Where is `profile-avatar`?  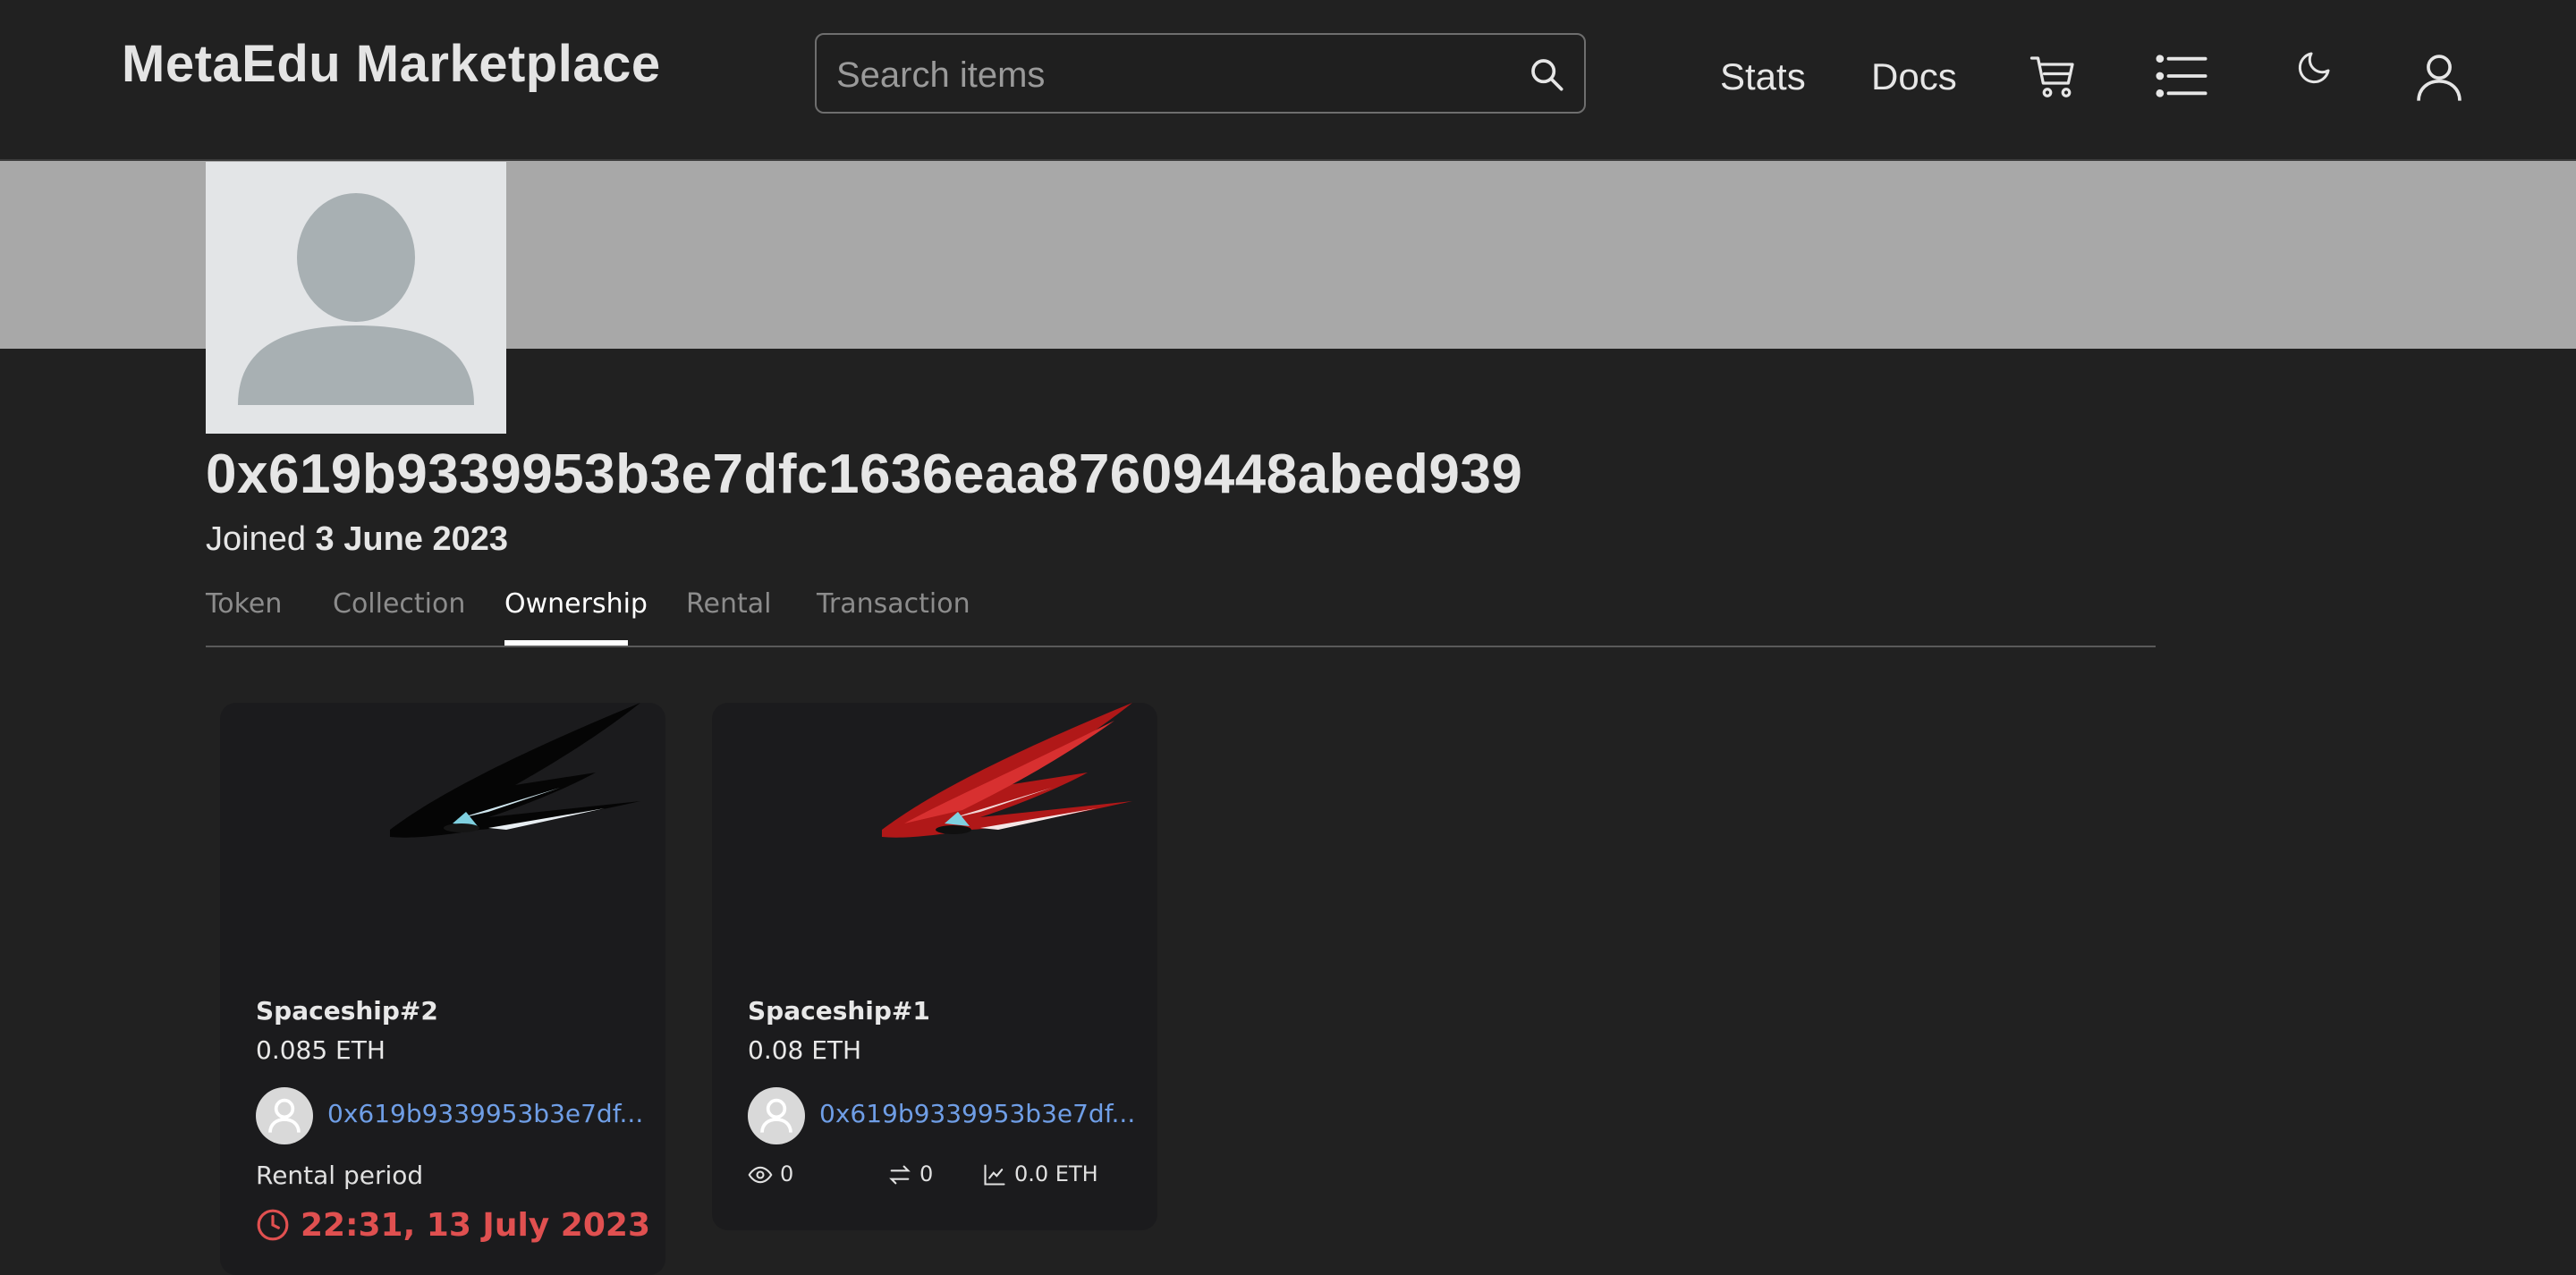
profile-avatar is located at coordinates (356, 298).